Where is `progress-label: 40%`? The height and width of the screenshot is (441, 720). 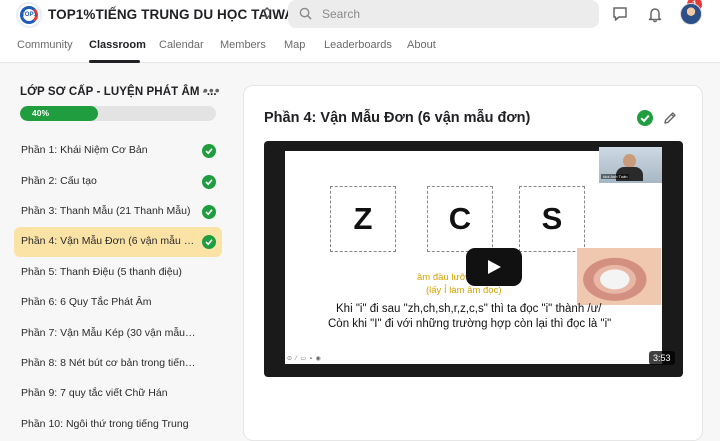
progress-label: 40% is located at coordinates (41, 113).